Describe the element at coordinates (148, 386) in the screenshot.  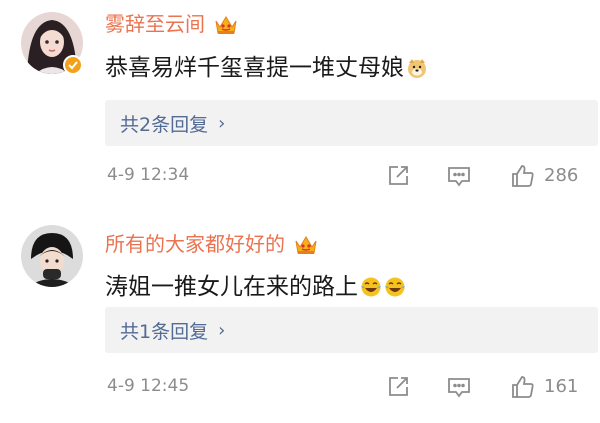
I see `timestamp: 4-9 12:45` at that location.